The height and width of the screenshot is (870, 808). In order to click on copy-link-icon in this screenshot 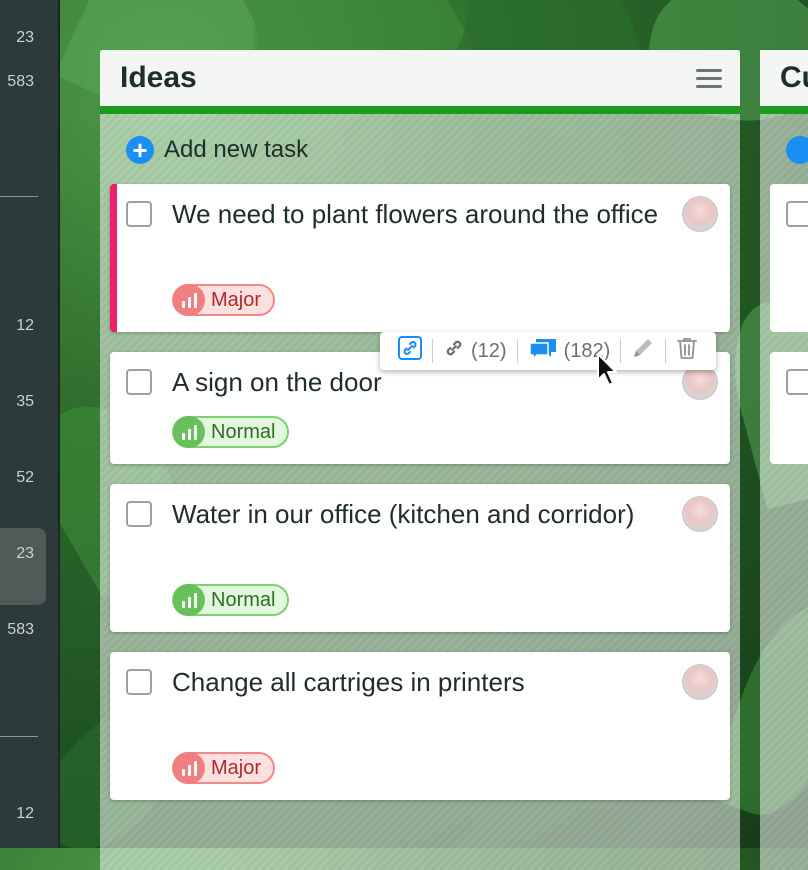, I will do `click(410, 351)`.